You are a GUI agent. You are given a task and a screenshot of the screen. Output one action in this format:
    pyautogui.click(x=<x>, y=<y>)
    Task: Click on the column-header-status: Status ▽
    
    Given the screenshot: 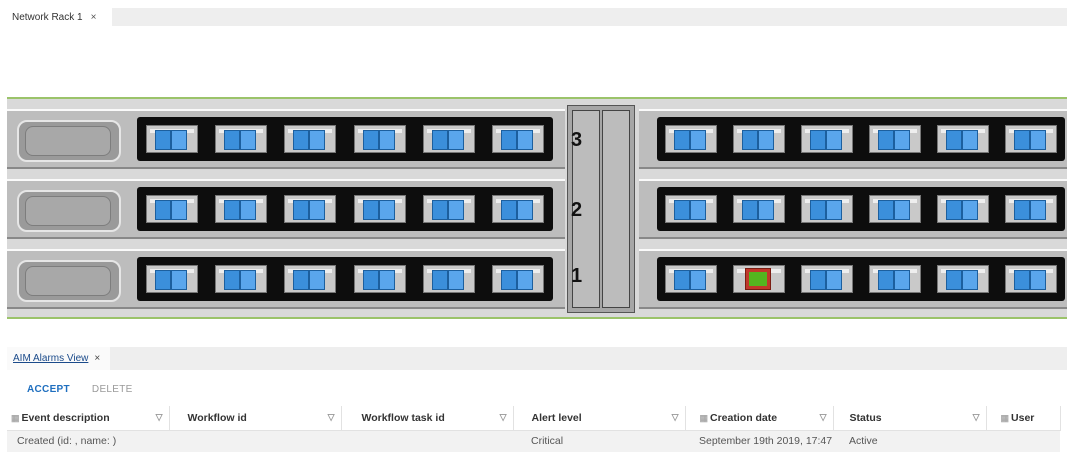 What is the action you would take?
    pyautogui.click(x=910, y=418)
    